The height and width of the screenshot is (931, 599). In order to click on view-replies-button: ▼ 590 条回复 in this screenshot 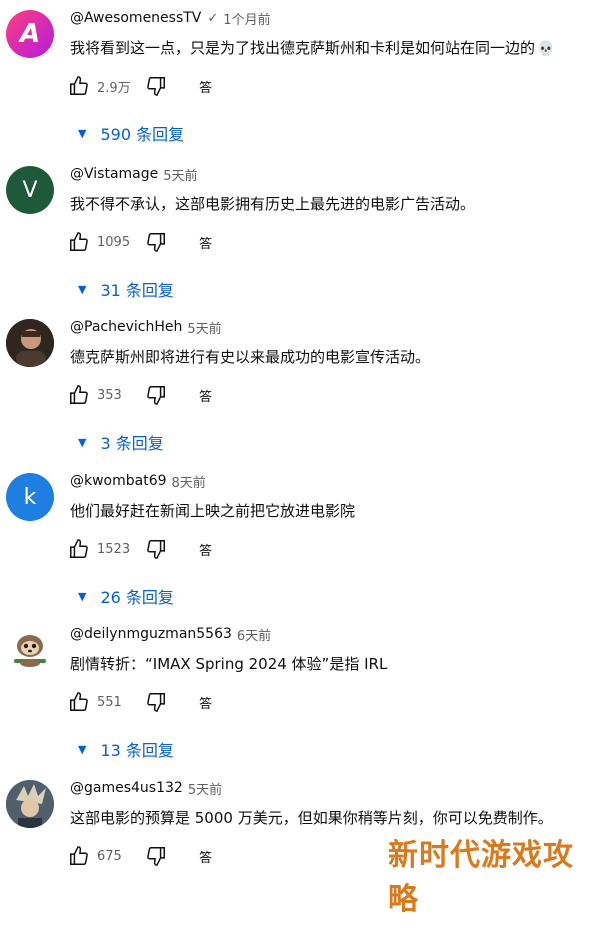, I will do `click(131, 133)`.